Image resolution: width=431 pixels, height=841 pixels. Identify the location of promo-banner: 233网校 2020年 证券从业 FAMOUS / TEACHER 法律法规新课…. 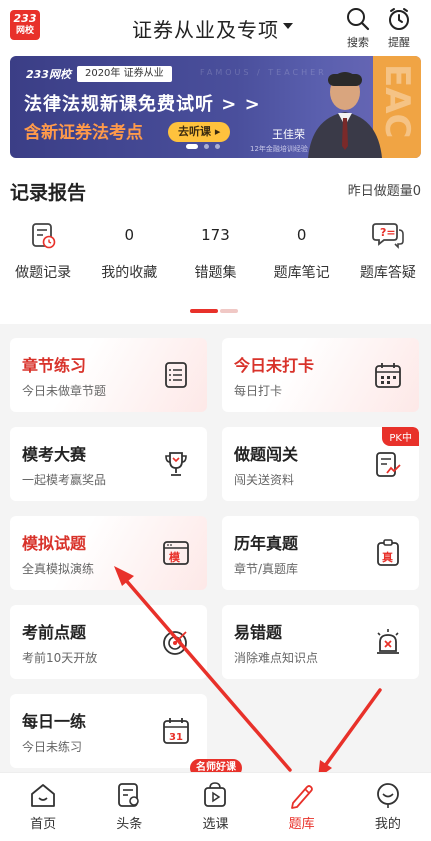
(215, 107).